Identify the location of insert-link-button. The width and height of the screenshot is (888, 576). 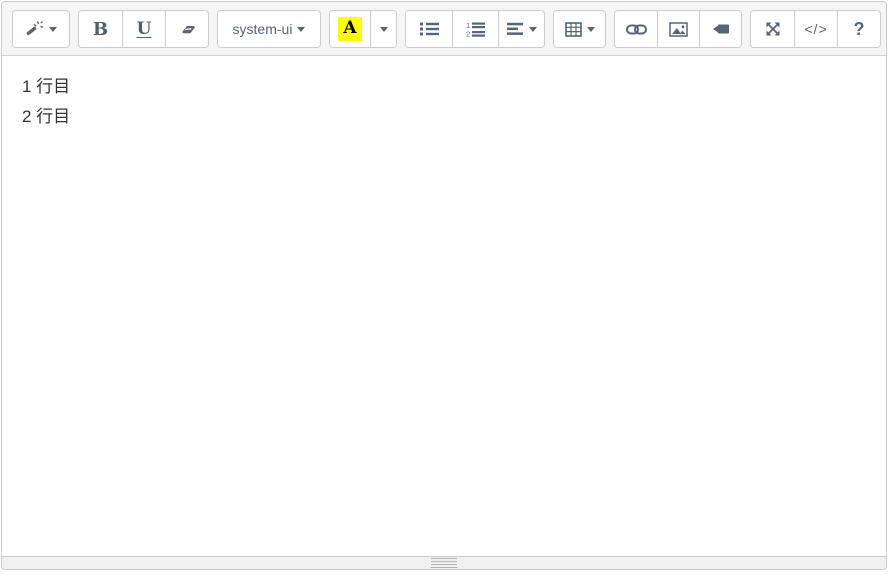
(636, 29).